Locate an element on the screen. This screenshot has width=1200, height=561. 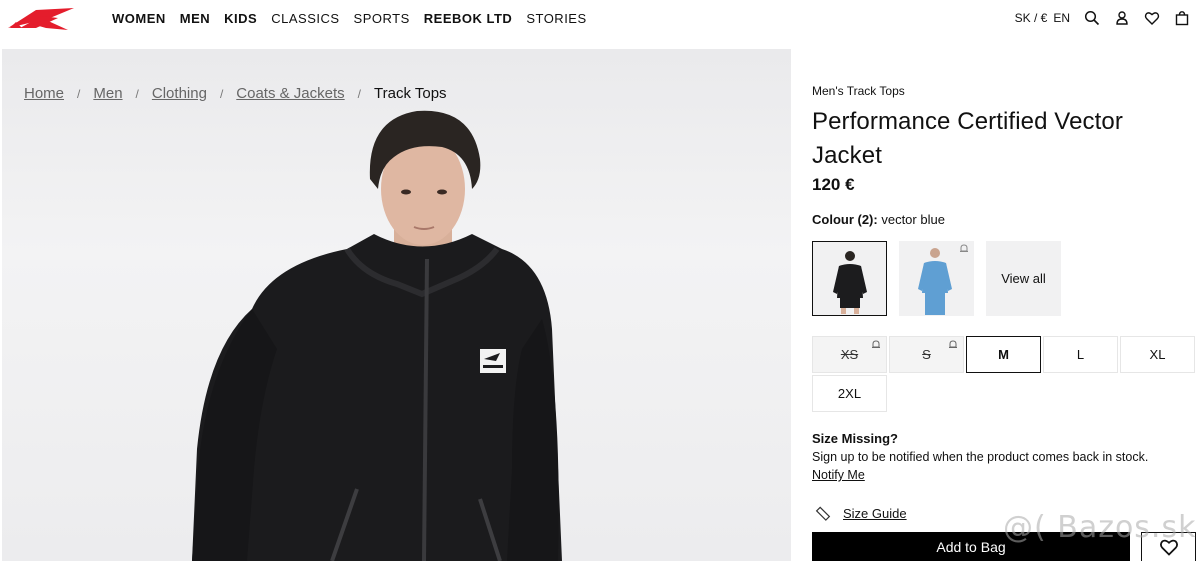
size-xl: XL is located at coordinates (1157, 354).